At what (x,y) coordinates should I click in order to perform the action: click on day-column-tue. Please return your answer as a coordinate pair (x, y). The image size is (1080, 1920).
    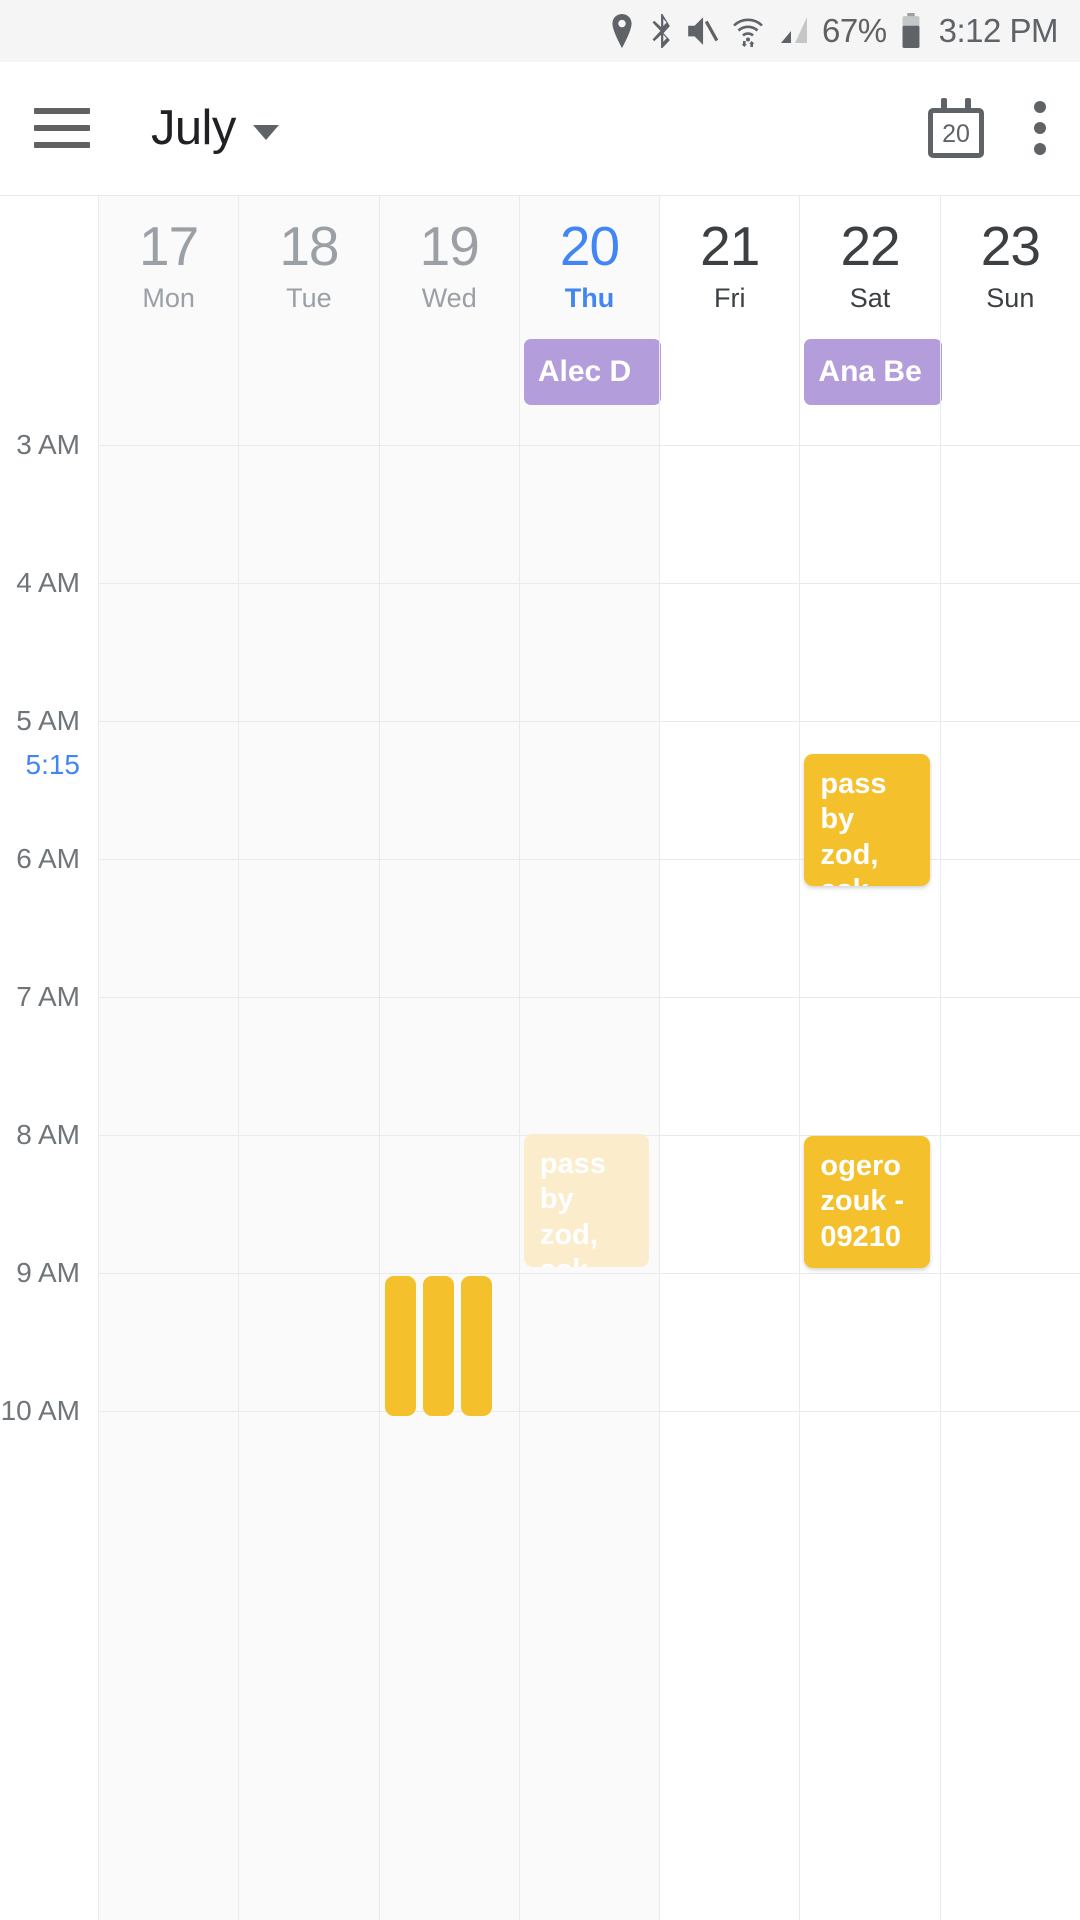
    Looking at the image, I should click on (308, 1167).